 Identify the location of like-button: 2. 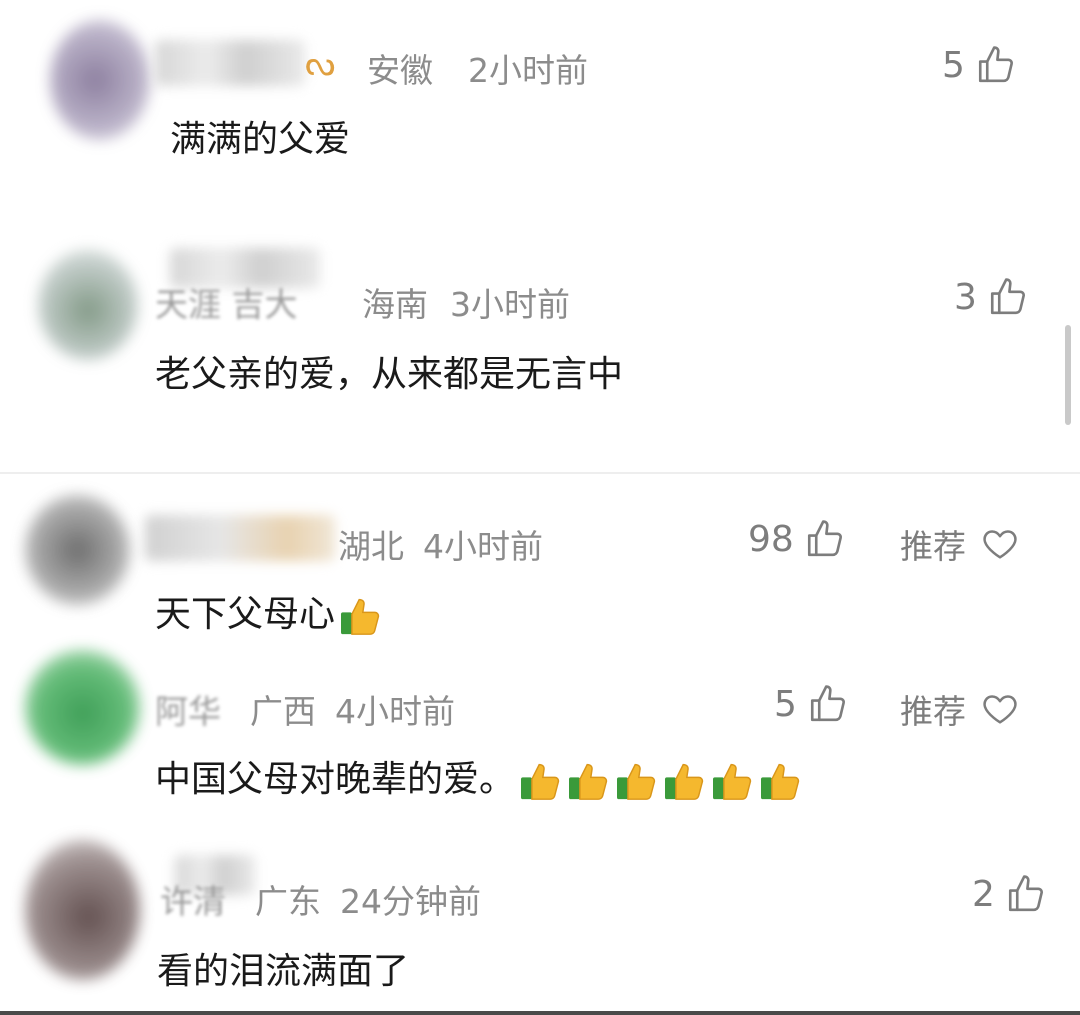
(1009, 894).